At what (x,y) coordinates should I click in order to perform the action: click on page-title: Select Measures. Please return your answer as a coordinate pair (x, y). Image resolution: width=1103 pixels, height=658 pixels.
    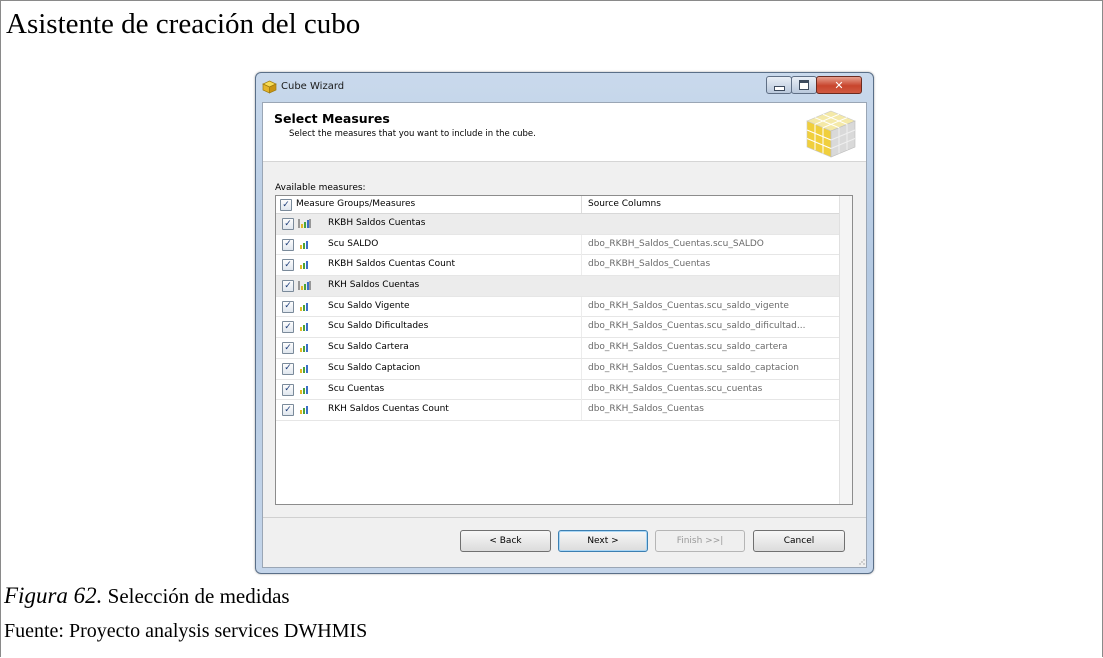
    Looking at the image, I should click on (332, 118).